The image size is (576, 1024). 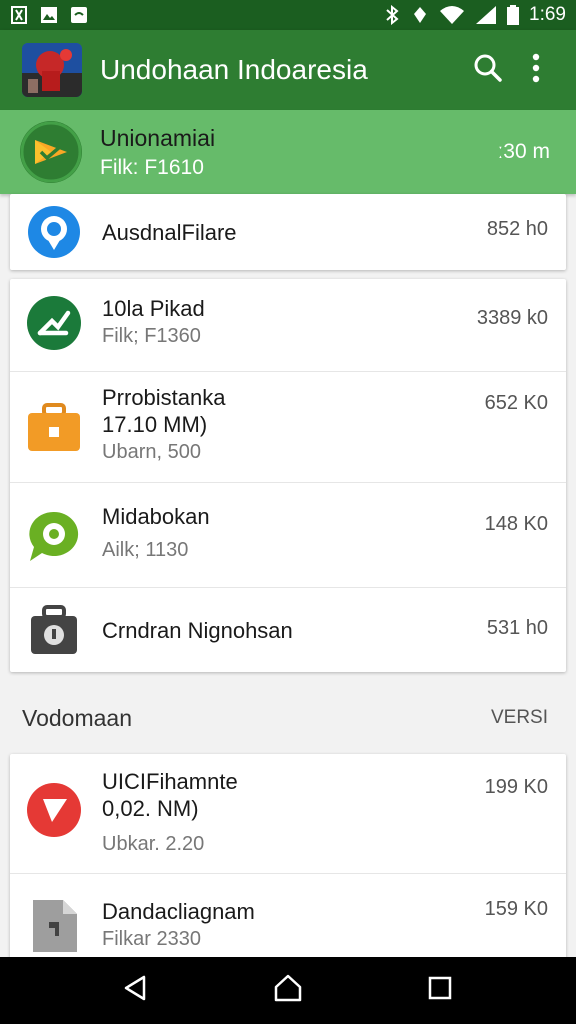 What do you see at coordinates (54, 232) in the screenshot?
I see `blue-location-icon` at bounding box center [54, 232].